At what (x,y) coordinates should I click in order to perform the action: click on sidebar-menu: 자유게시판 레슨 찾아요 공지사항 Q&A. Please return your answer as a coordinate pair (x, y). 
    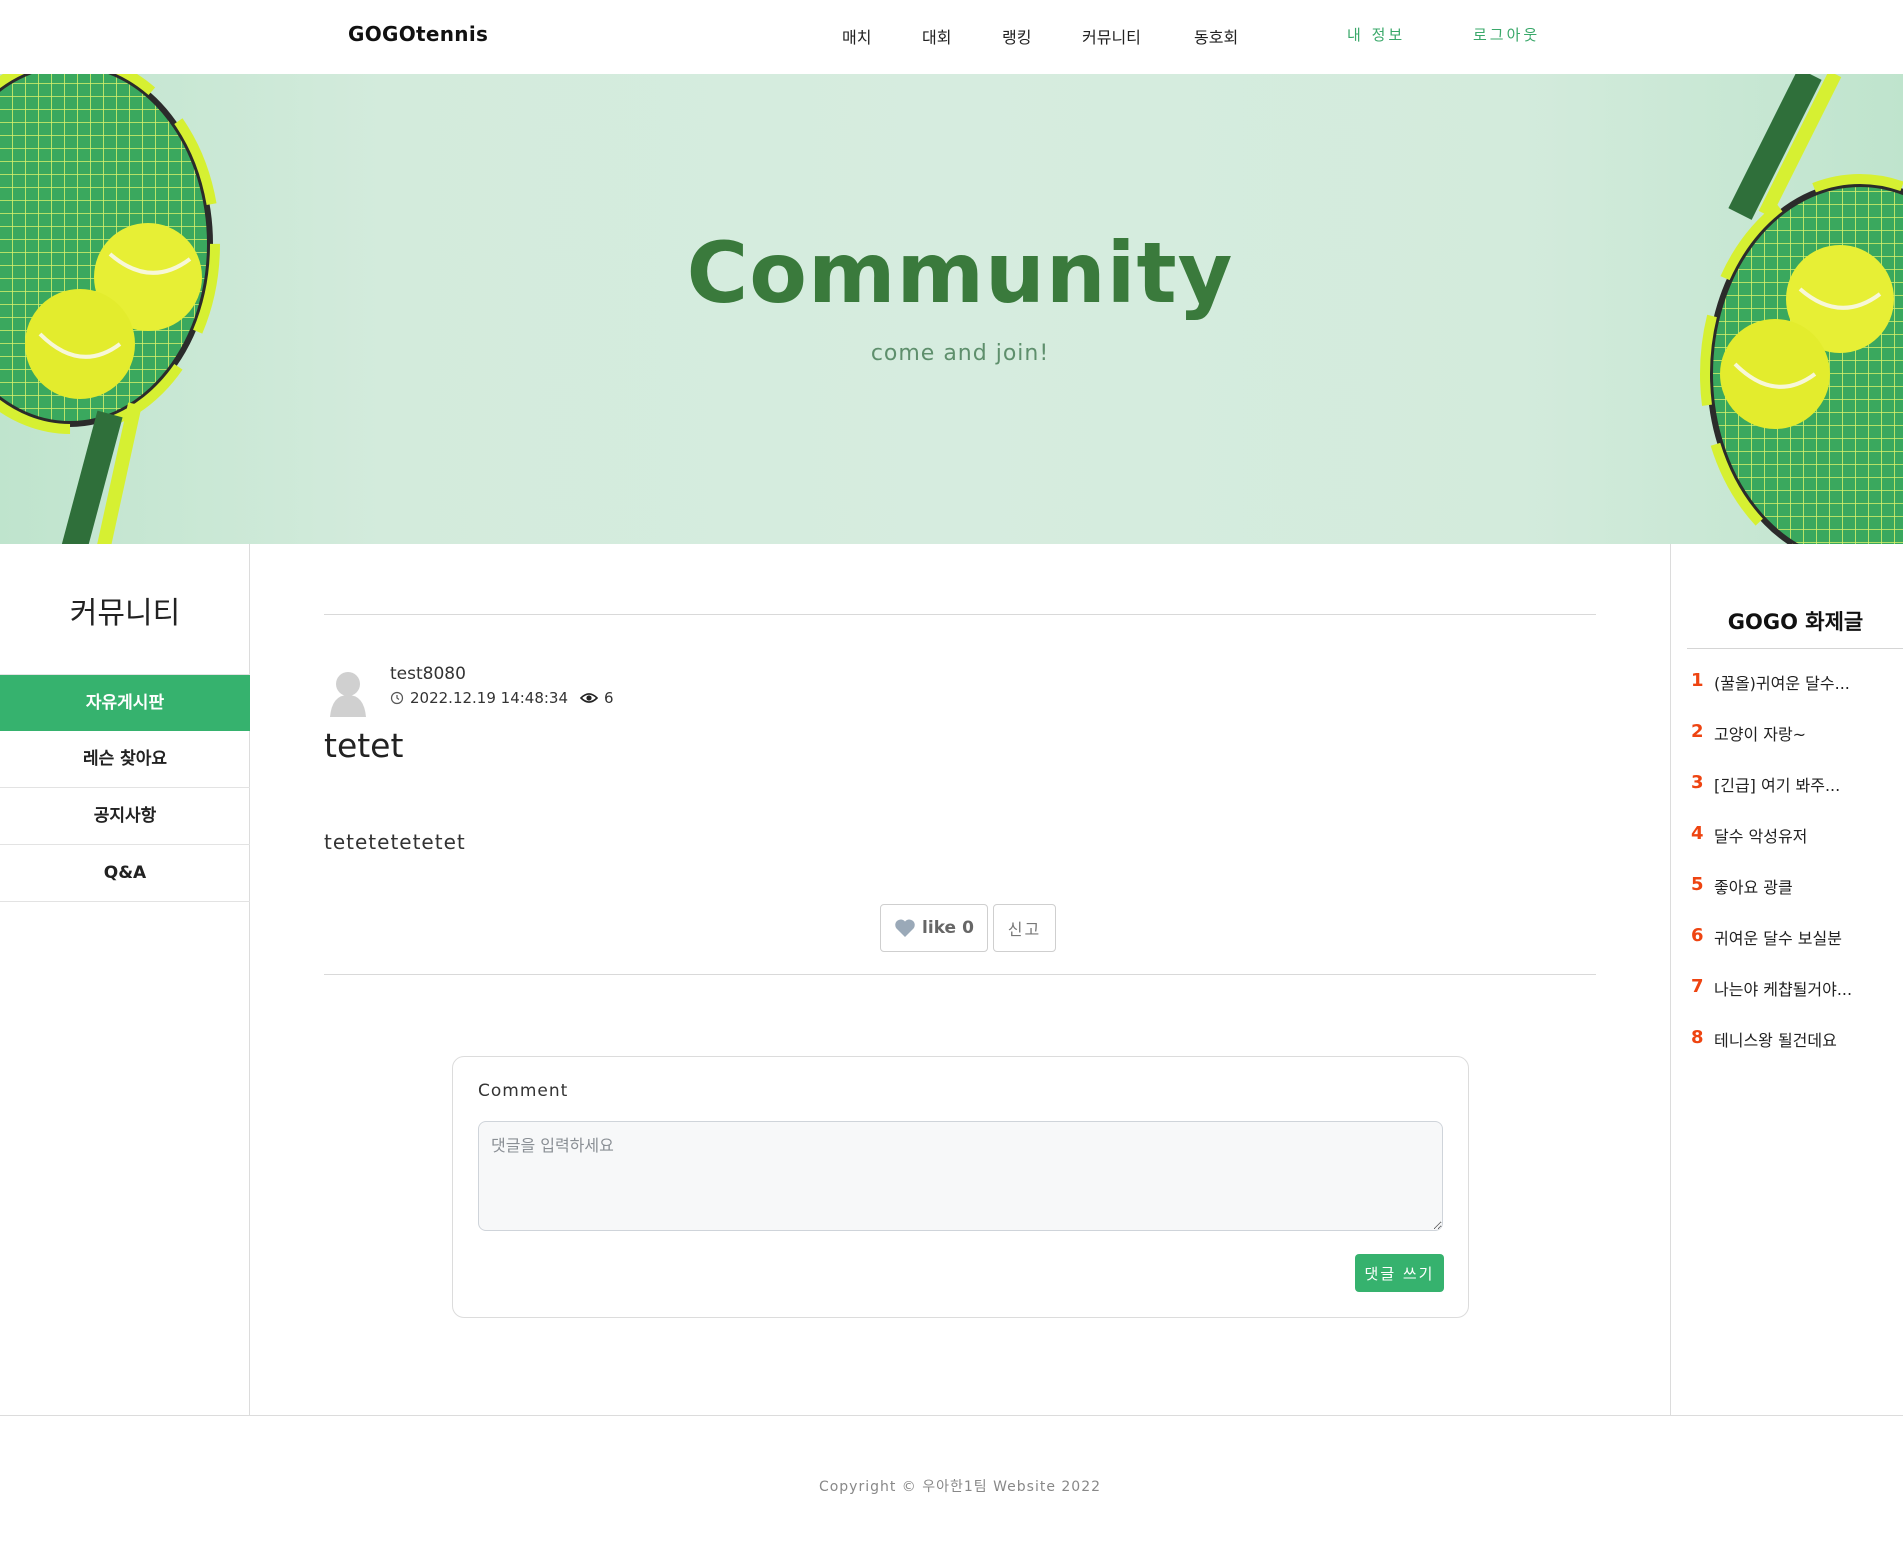
    Looking at the image, I should click on (125, 788).